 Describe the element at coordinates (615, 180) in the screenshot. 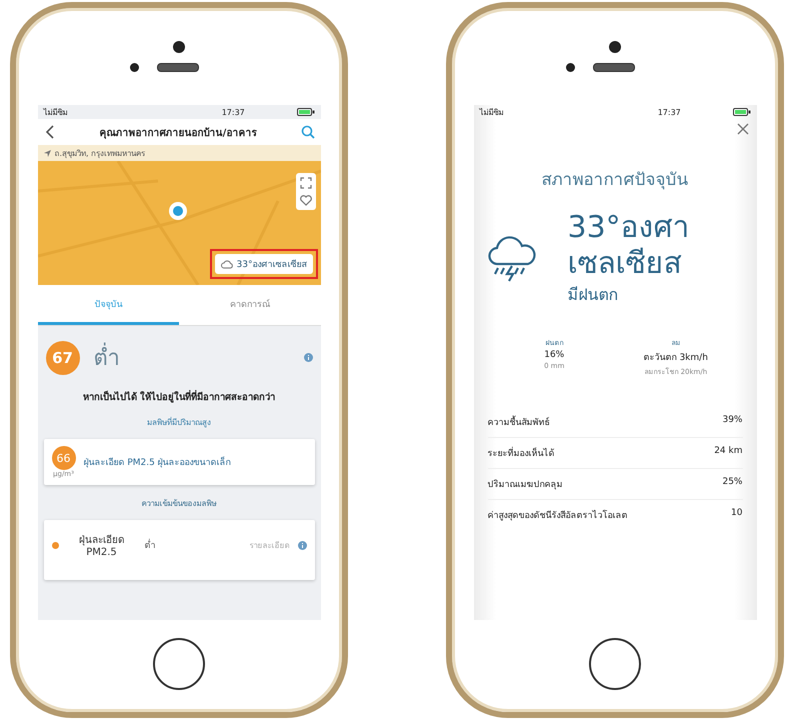

I see `screen-title: สภาพอากาศปัจจุบัน` at that location.